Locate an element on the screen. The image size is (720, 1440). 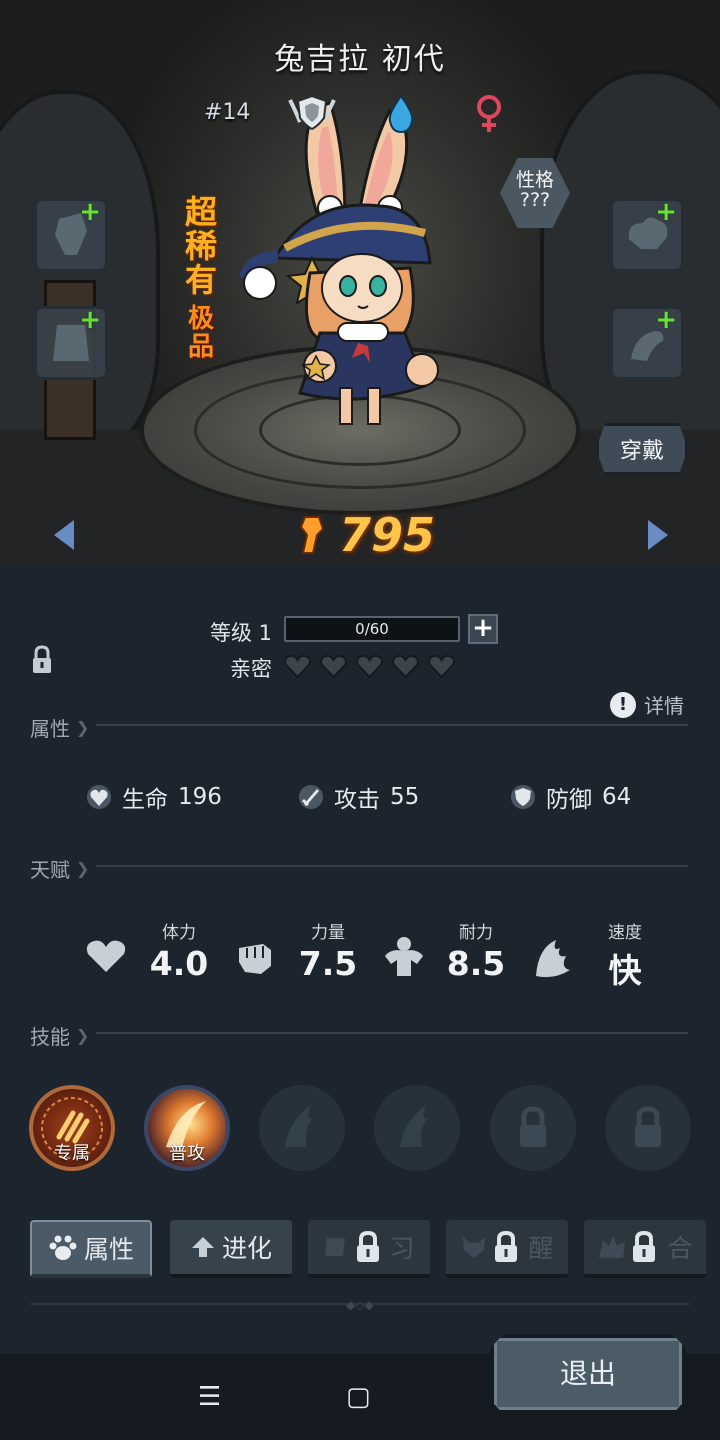
shield-icon is located at coordinates (523, 797).